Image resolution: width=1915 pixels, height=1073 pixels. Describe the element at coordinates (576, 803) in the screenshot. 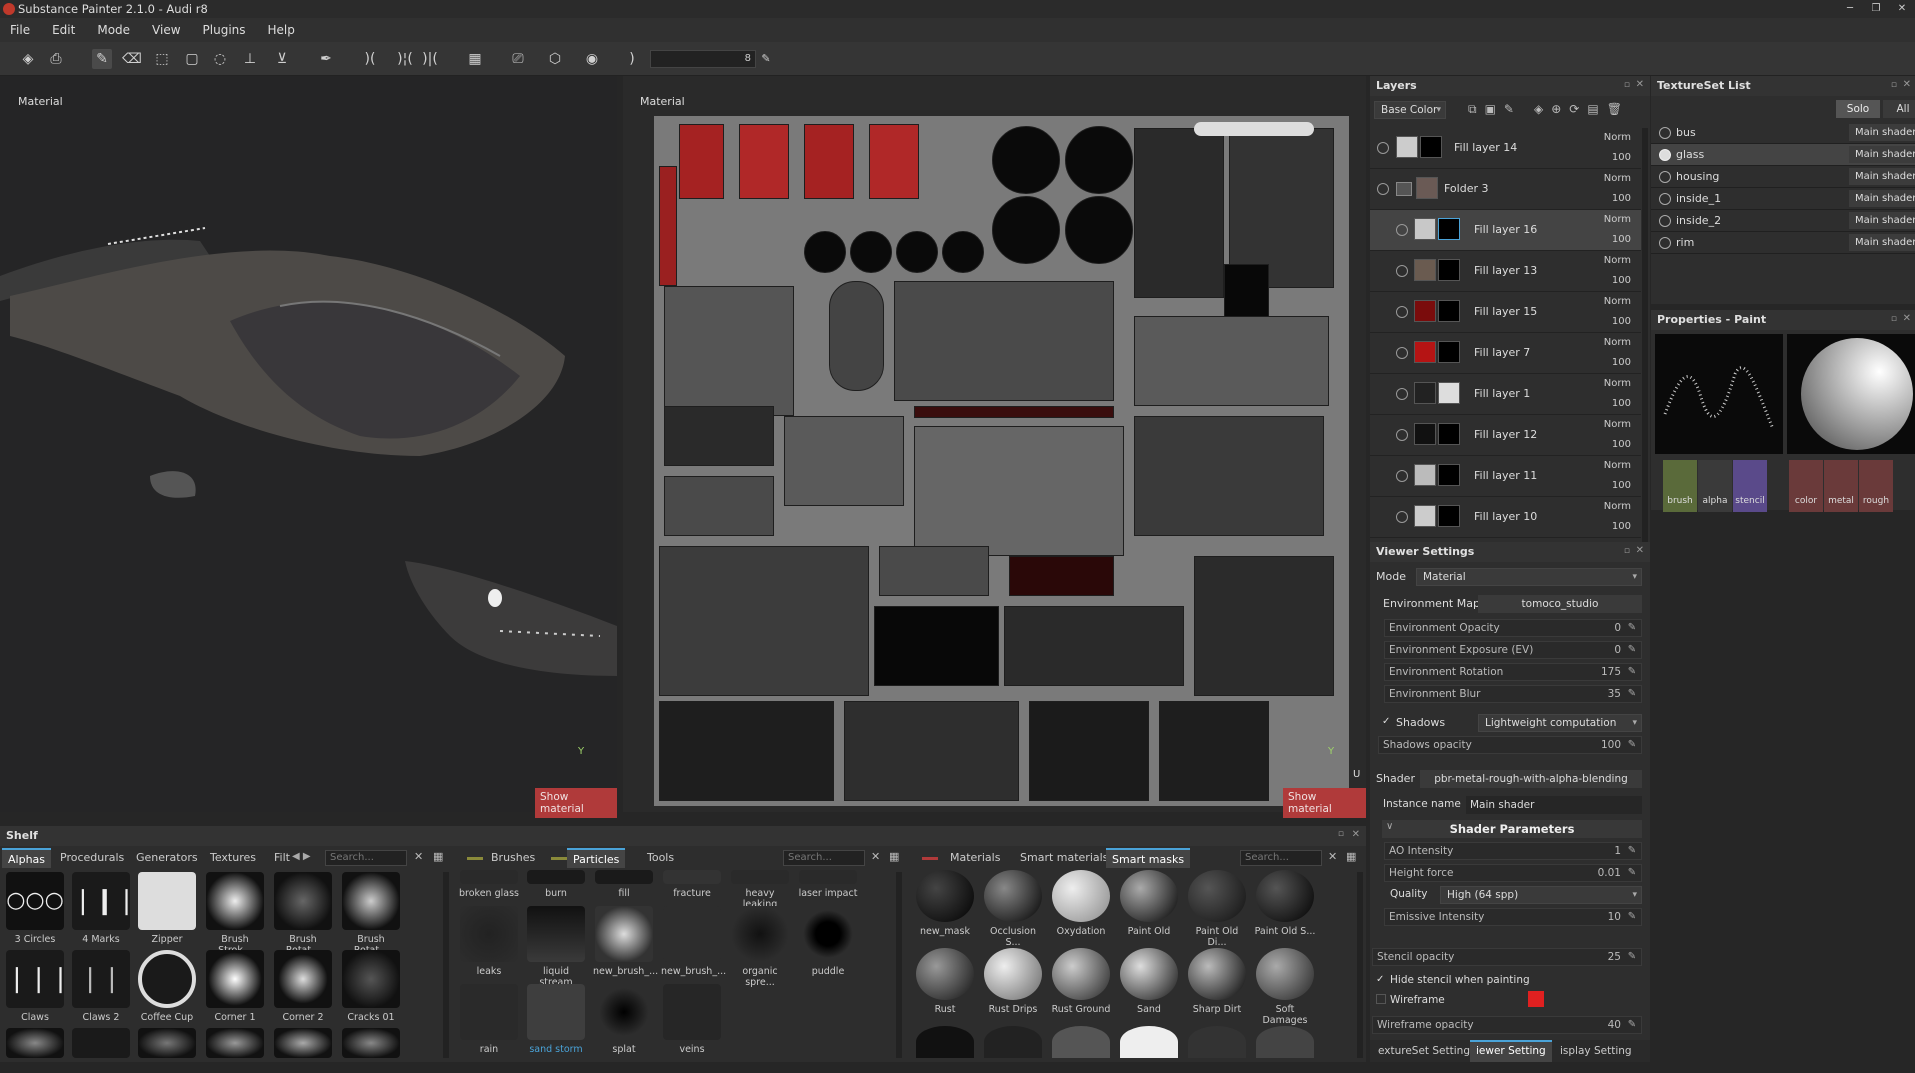

I see `show-material-button-3d: Show material` at that location.